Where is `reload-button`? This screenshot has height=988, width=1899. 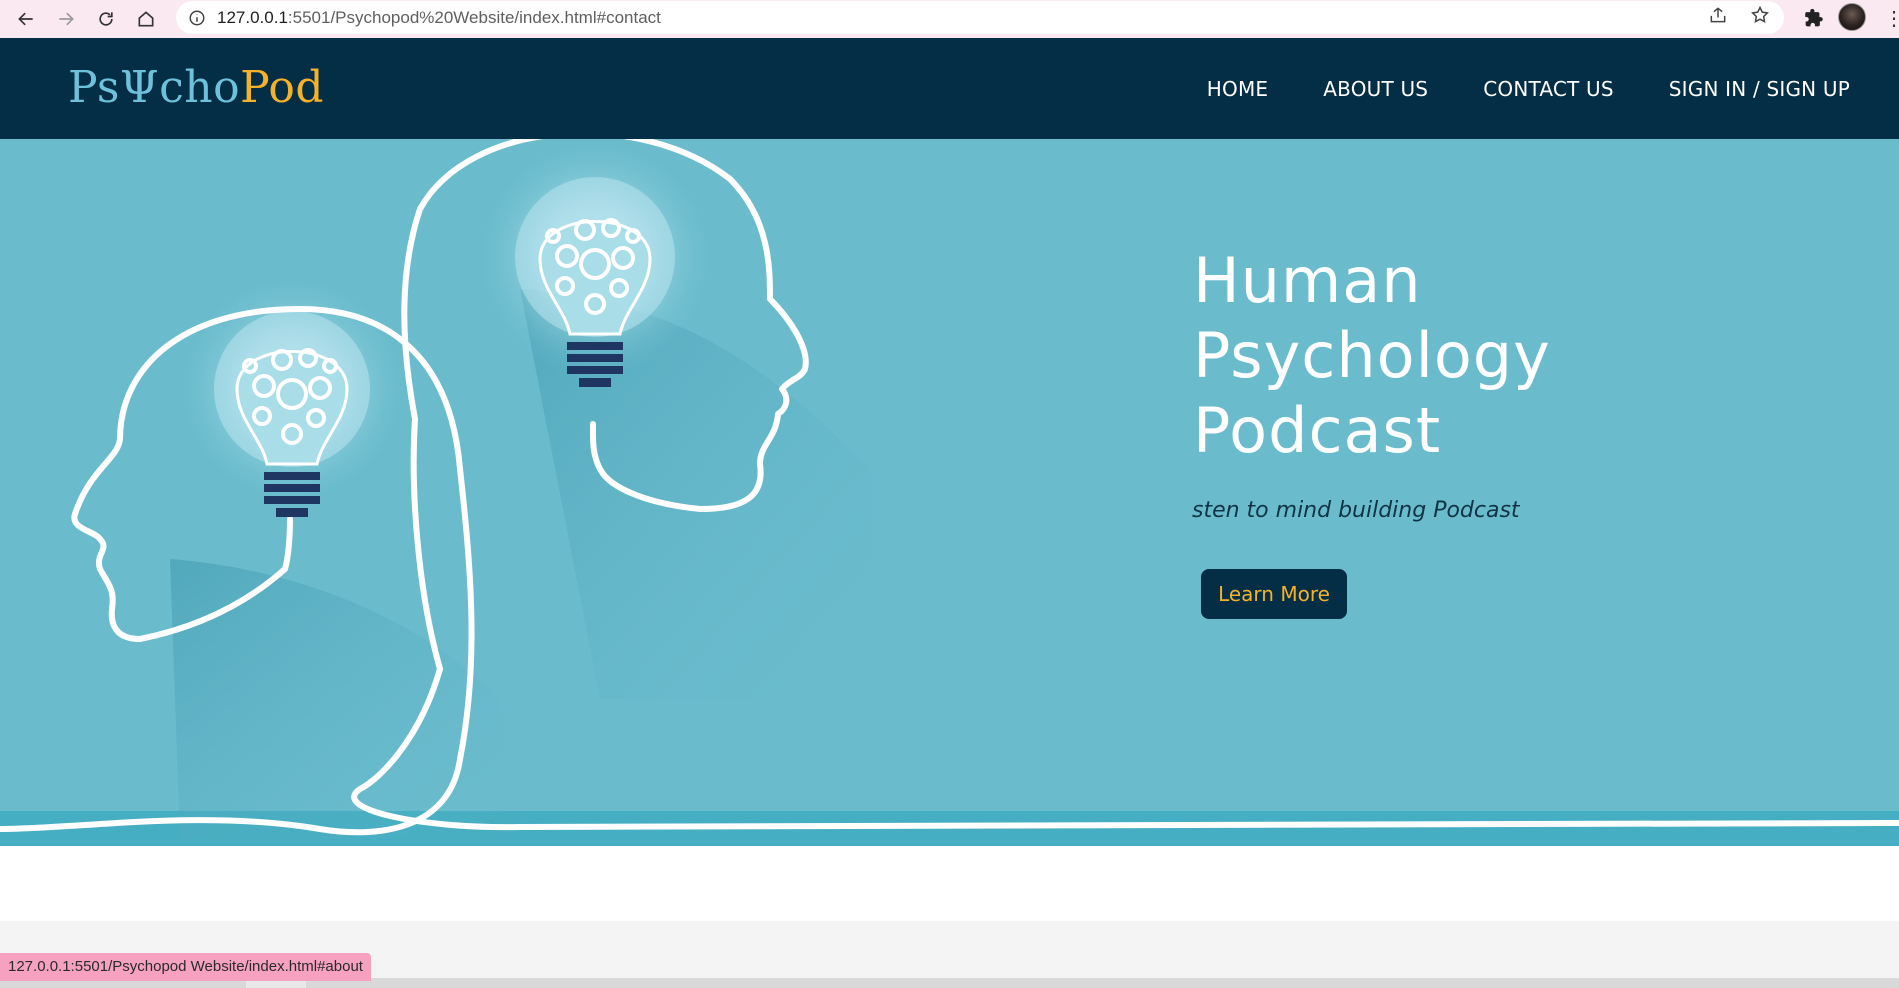 reload-button is located at coordinates (106, 19).